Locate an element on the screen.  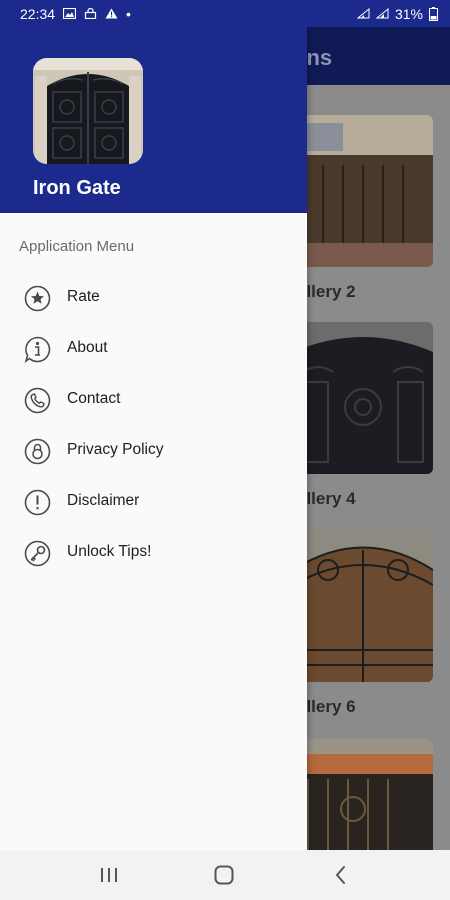
key-icon is located at coordinates (37, 553).